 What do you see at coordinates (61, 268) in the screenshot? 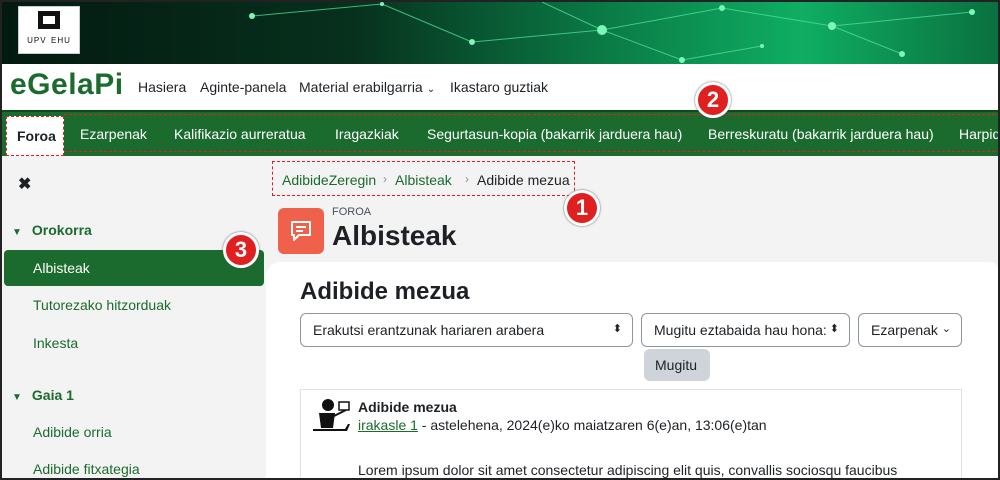
I see `sidebar-item-news-label: Albisteak` at bounding box center [61, 268].